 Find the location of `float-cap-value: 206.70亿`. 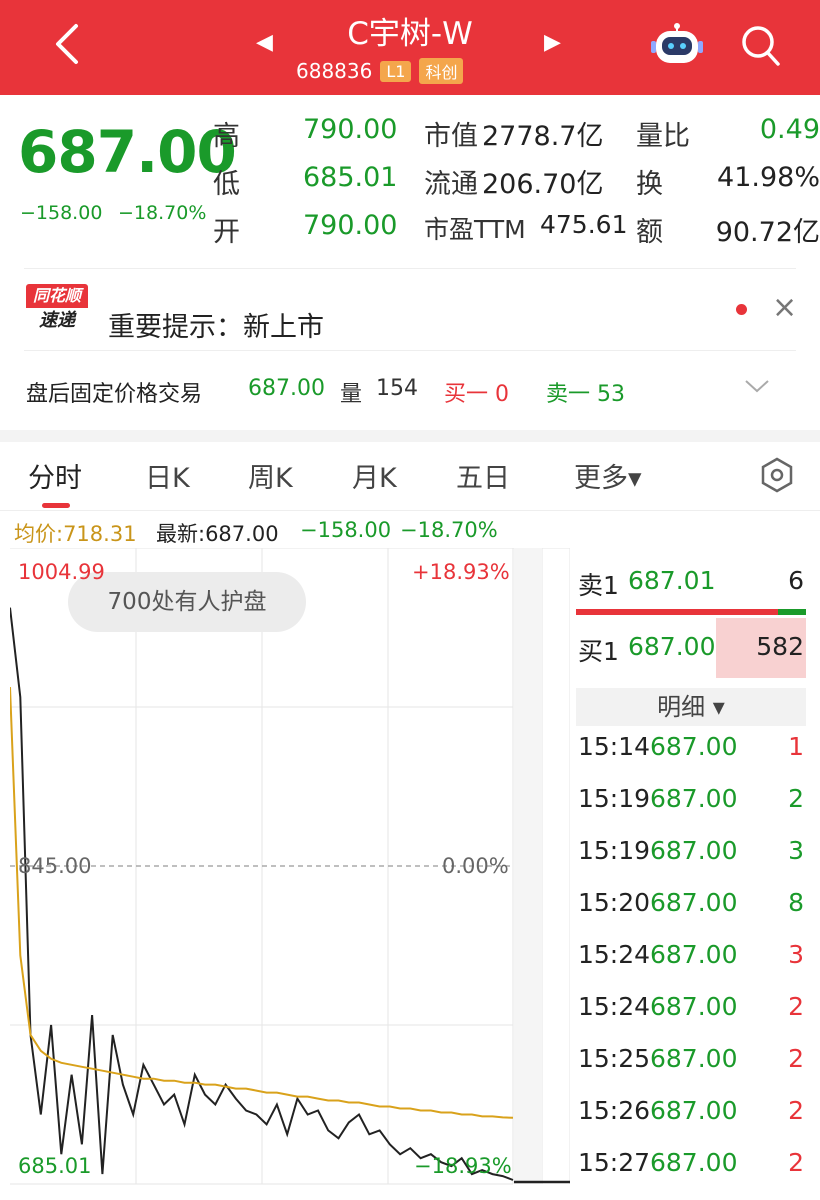

float-cap-value: 206.70亿 is located at coordinates (543, 184).